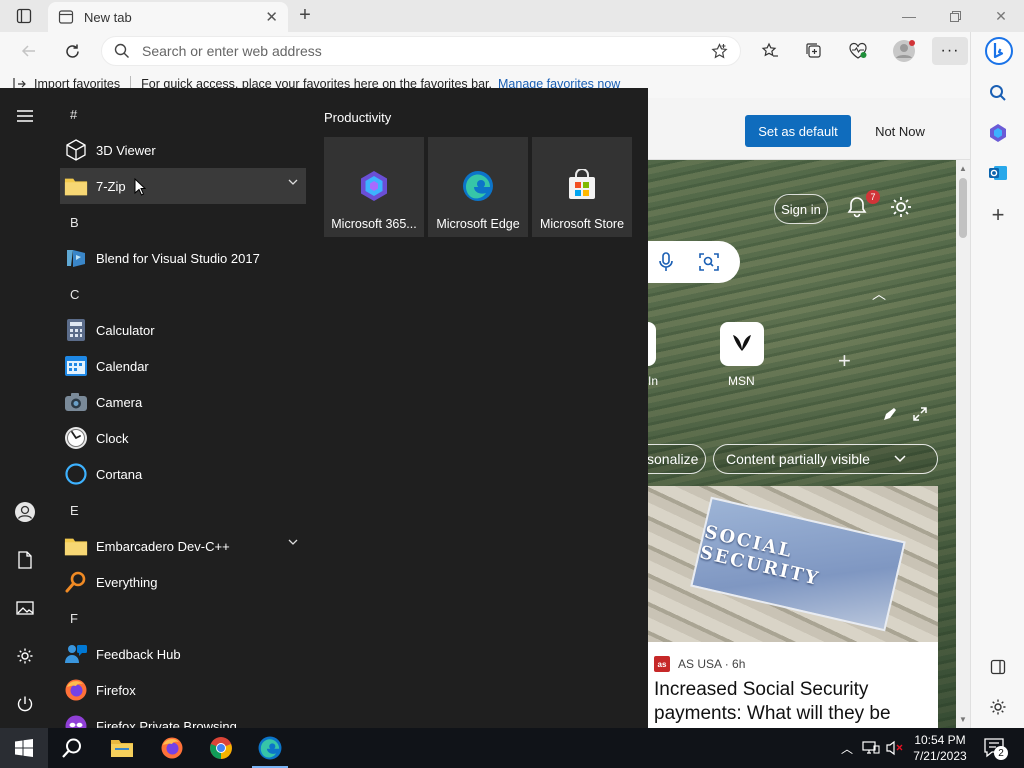  What do you see at coordinates (116, 690) in the screenshot?
I see `app-label: Firefox` at bounding box center [116, 690].